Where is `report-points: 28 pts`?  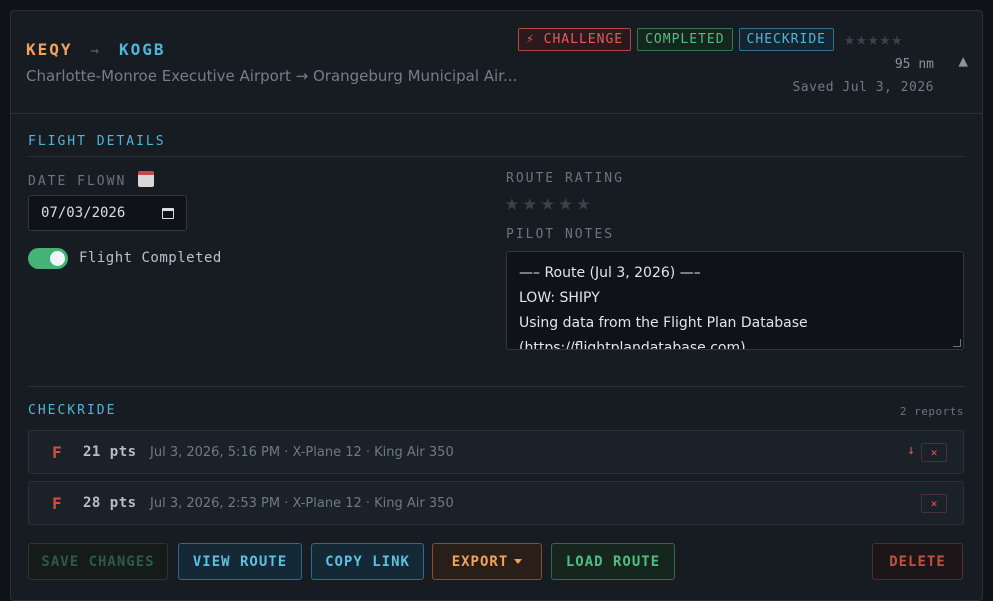
report-points: 28 pts is located at coordinates (110, 503).